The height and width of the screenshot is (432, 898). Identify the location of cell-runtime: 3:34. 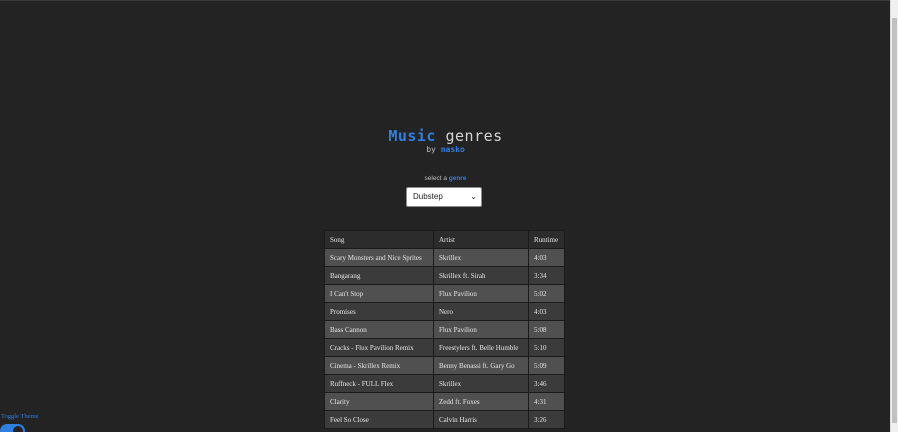
(546, 275).